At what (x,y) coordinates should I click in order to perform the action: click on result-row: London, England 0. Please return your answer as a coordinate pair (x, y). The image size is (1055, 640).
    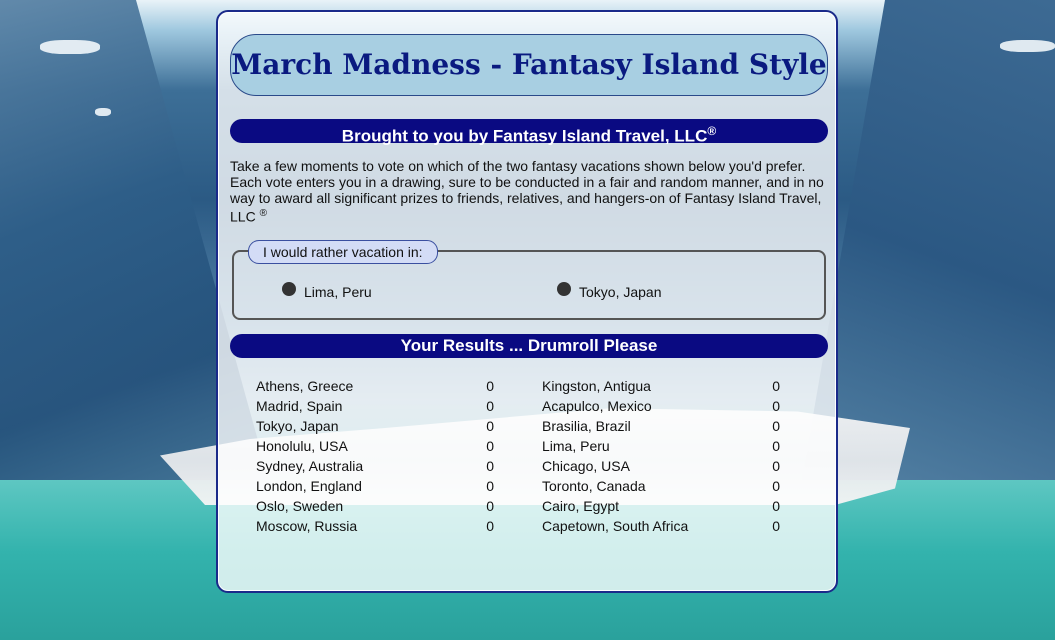
    Looking at the image, I should click on (376, 486).